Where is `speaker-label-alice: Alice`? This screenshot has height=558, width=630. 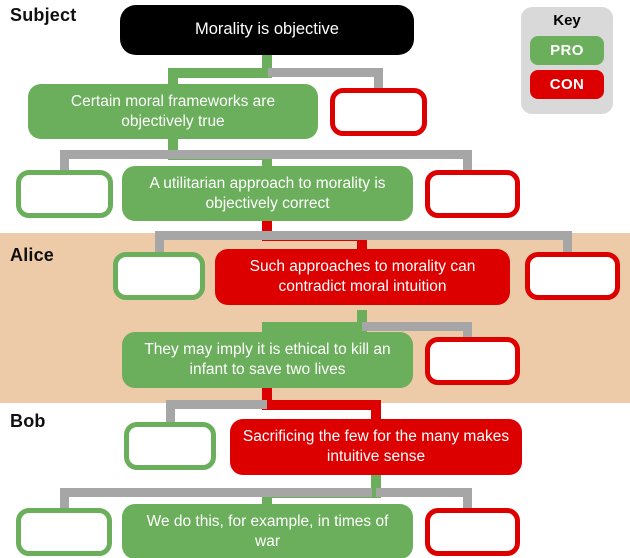 speaker-label-alice: Alice is located at coordinates (32, 255).